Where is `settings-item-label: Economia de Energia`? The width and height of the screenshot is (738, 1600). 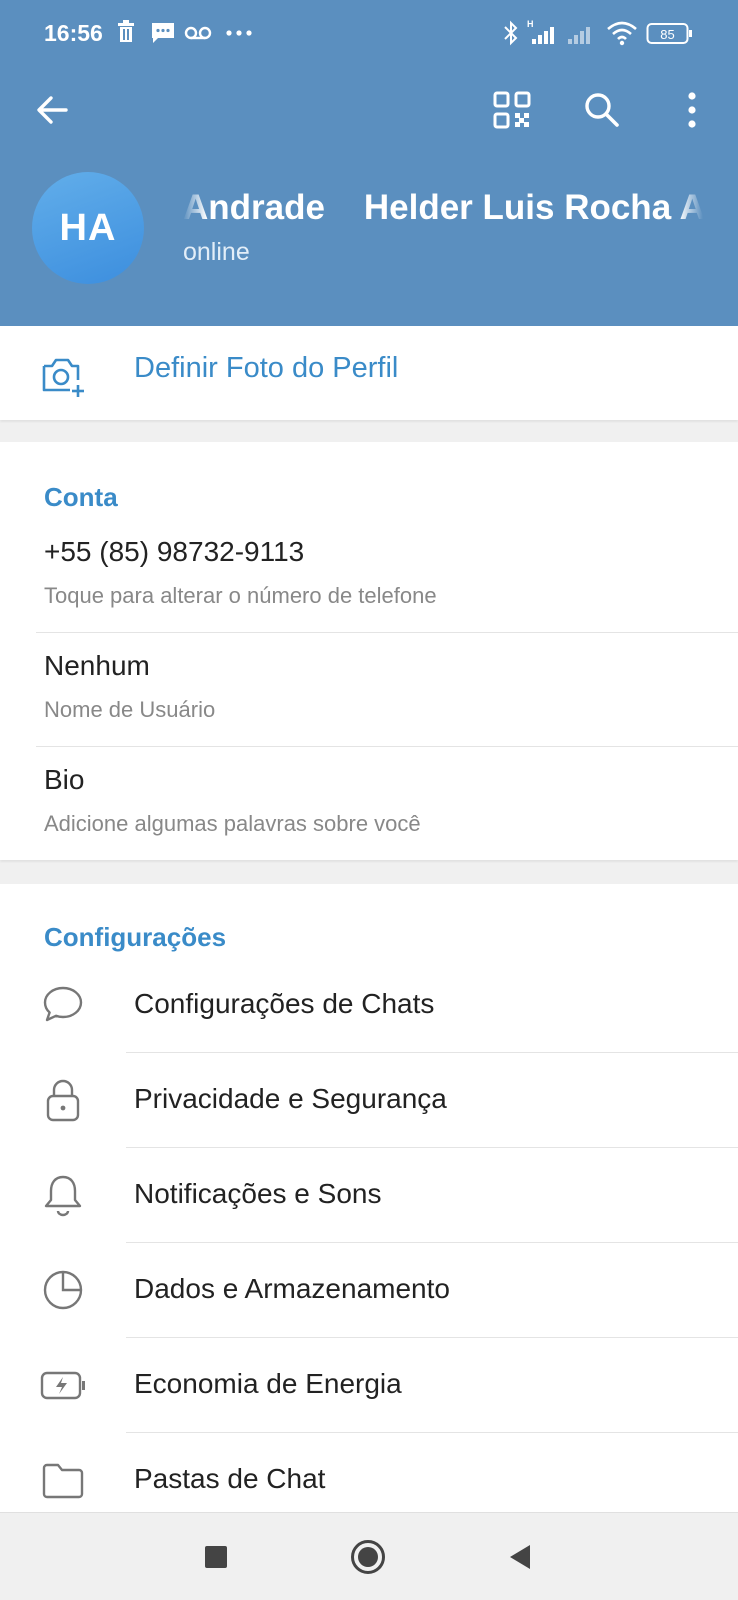
settings-item-label: Economia de Energia is located at coordinates (268, 1383).